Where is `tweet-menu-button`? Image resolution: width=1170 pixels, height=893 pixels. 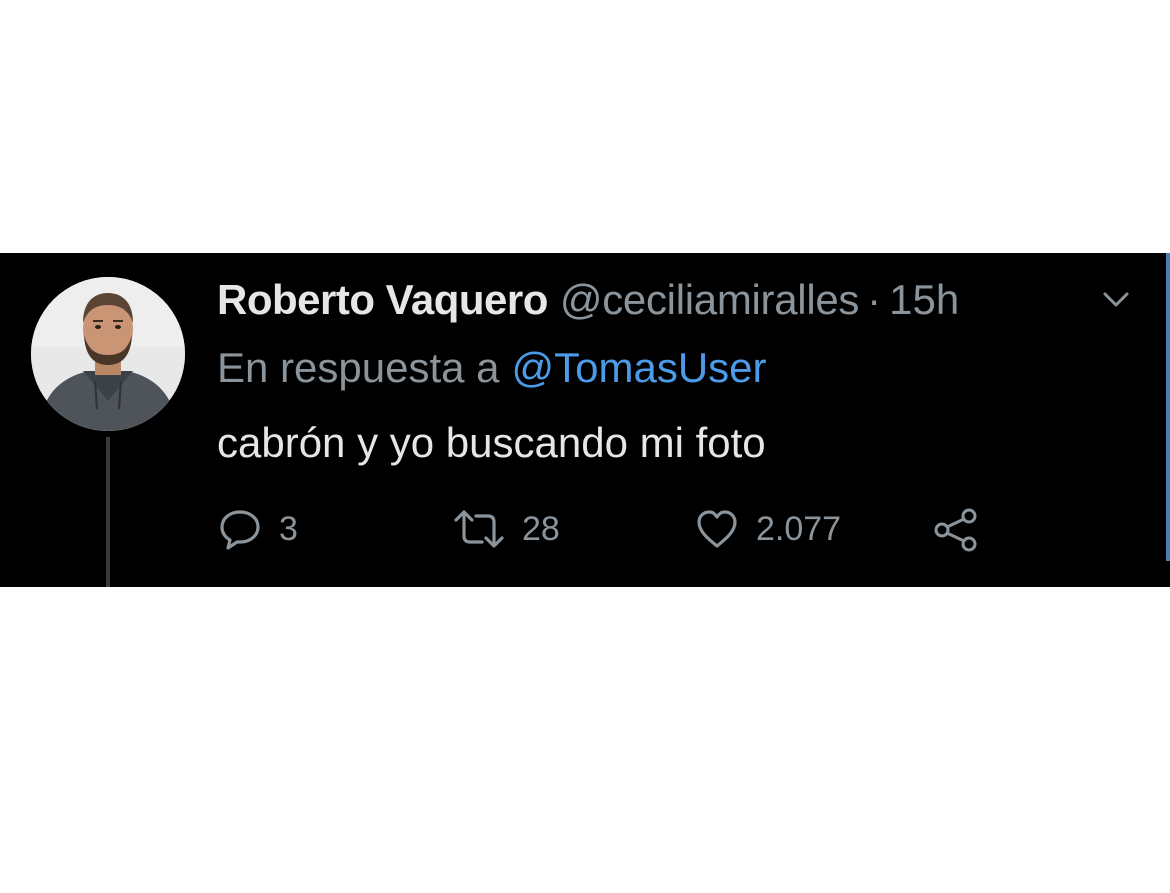 tweet-menu-button is located at coordinates (1116, 300).